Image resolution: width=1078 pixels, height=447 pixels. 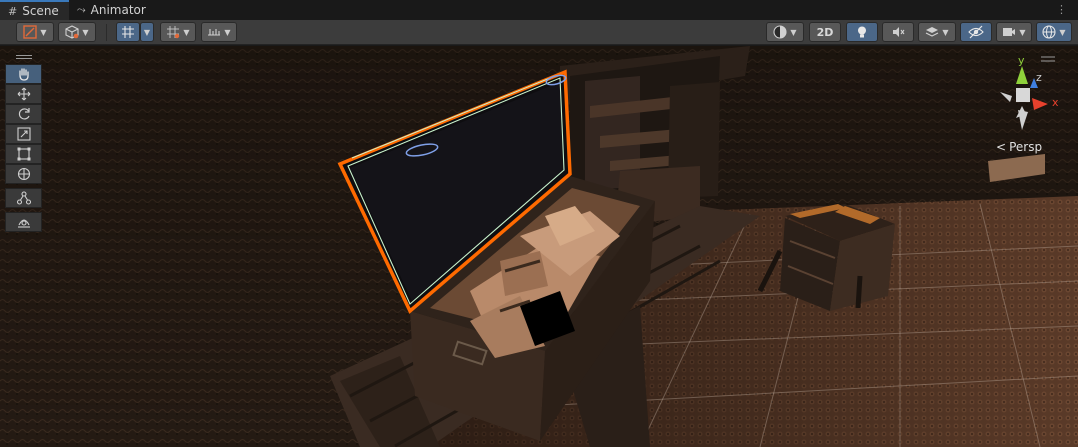 I want to click on component-tool-button, so click(x=23, y=222).